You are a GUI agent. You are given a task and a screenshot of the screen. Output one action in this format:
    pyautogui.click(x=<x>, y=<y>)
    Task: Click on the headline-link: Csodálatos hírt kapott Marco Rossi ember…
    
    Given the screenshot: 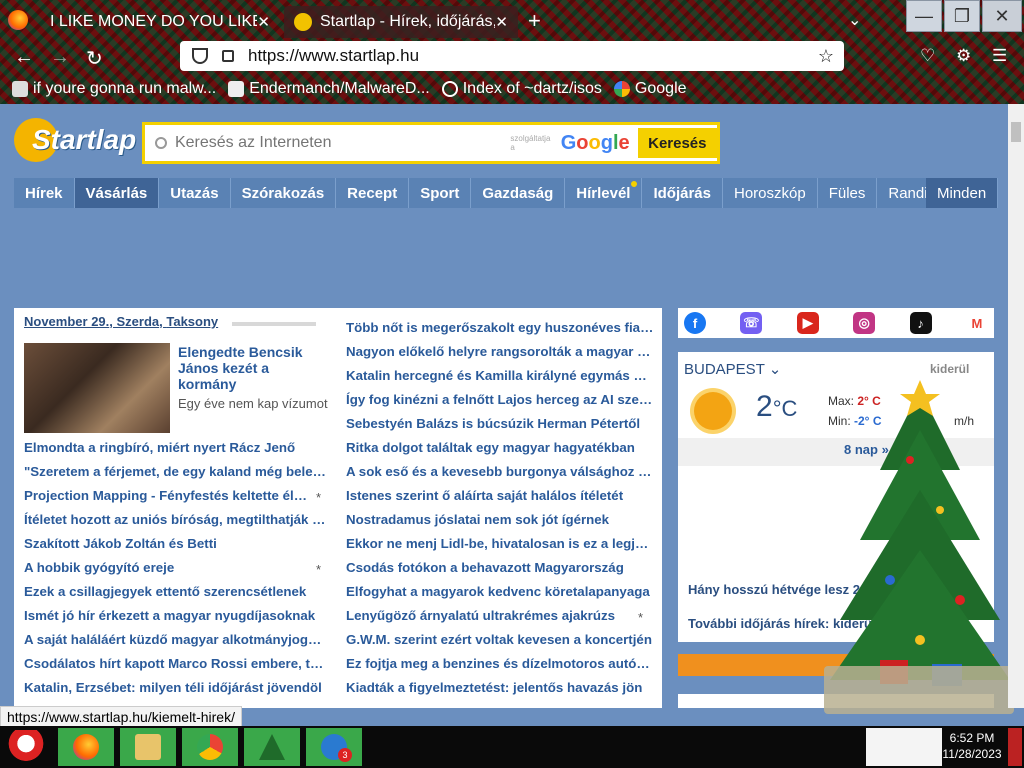 What is the action you would take?
    pyautogui.click(x=175, y=663)
    